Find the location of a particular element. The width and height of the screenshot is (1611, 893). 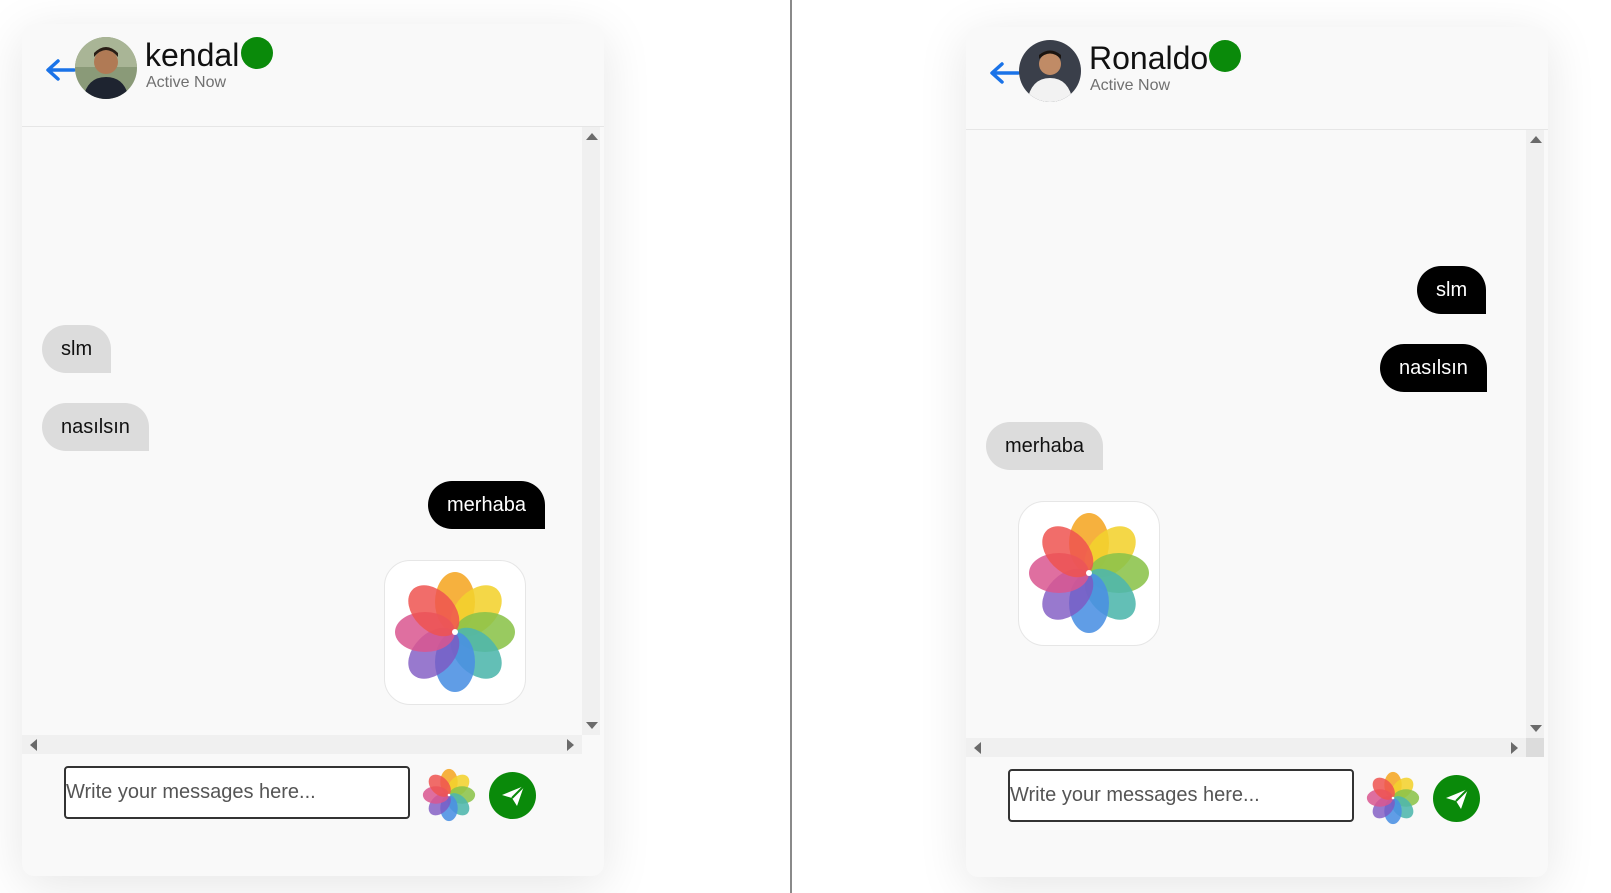

message-bubble-incoming: nasılsın is located at coordinates (95, 427).